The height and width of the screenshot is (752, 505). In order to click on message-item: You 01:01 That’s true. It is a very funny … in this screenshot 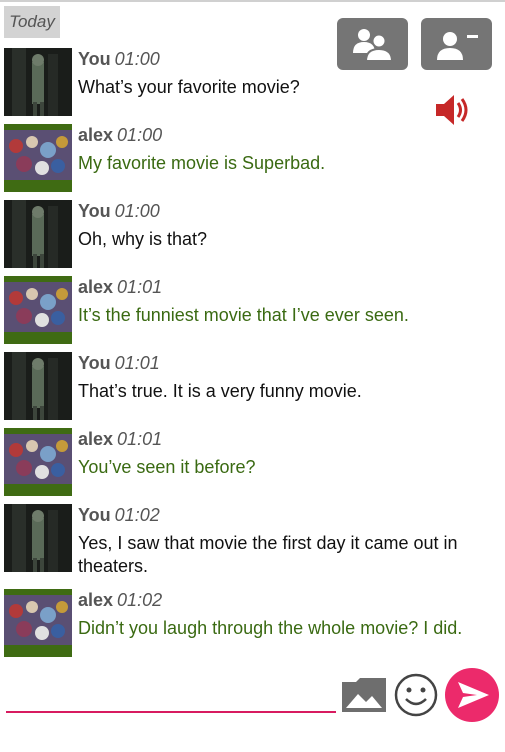, I will do `click(252, 387)`.